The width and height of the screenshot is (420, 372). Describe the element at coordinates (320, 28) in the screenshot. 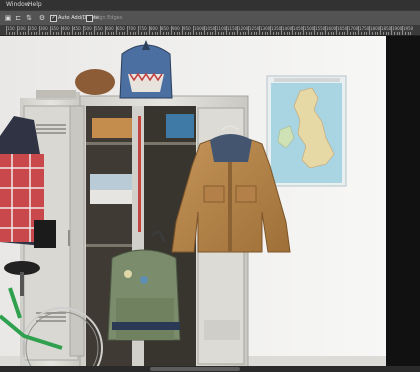

I see `ruler-label: 1550` at that location.